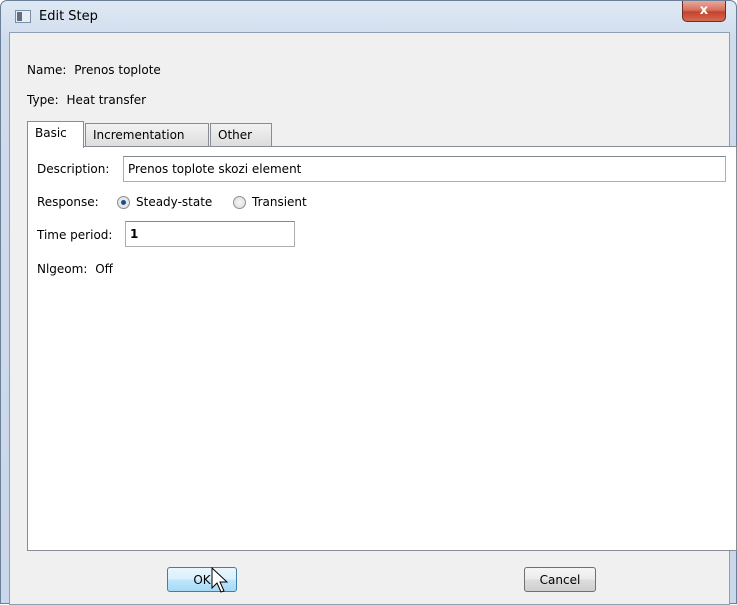 This screenshot has width=737, height=605. What do you see at coordinates (139, 135) in the screenshot?
I see `tab-incrementation-label: Incrementation` at bounding box center [139, 135].